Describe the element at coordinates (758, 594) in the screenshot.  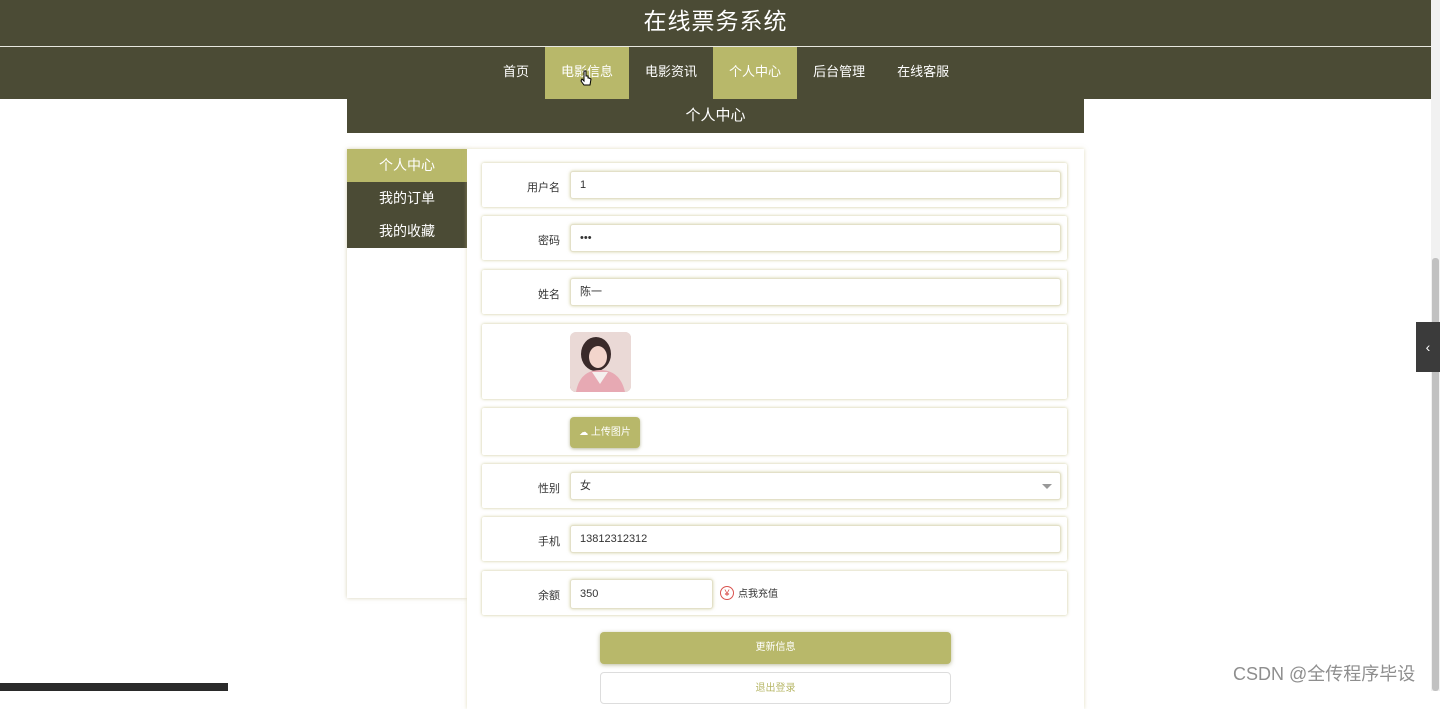
I see `recharge-label: 点我充值` at that location.